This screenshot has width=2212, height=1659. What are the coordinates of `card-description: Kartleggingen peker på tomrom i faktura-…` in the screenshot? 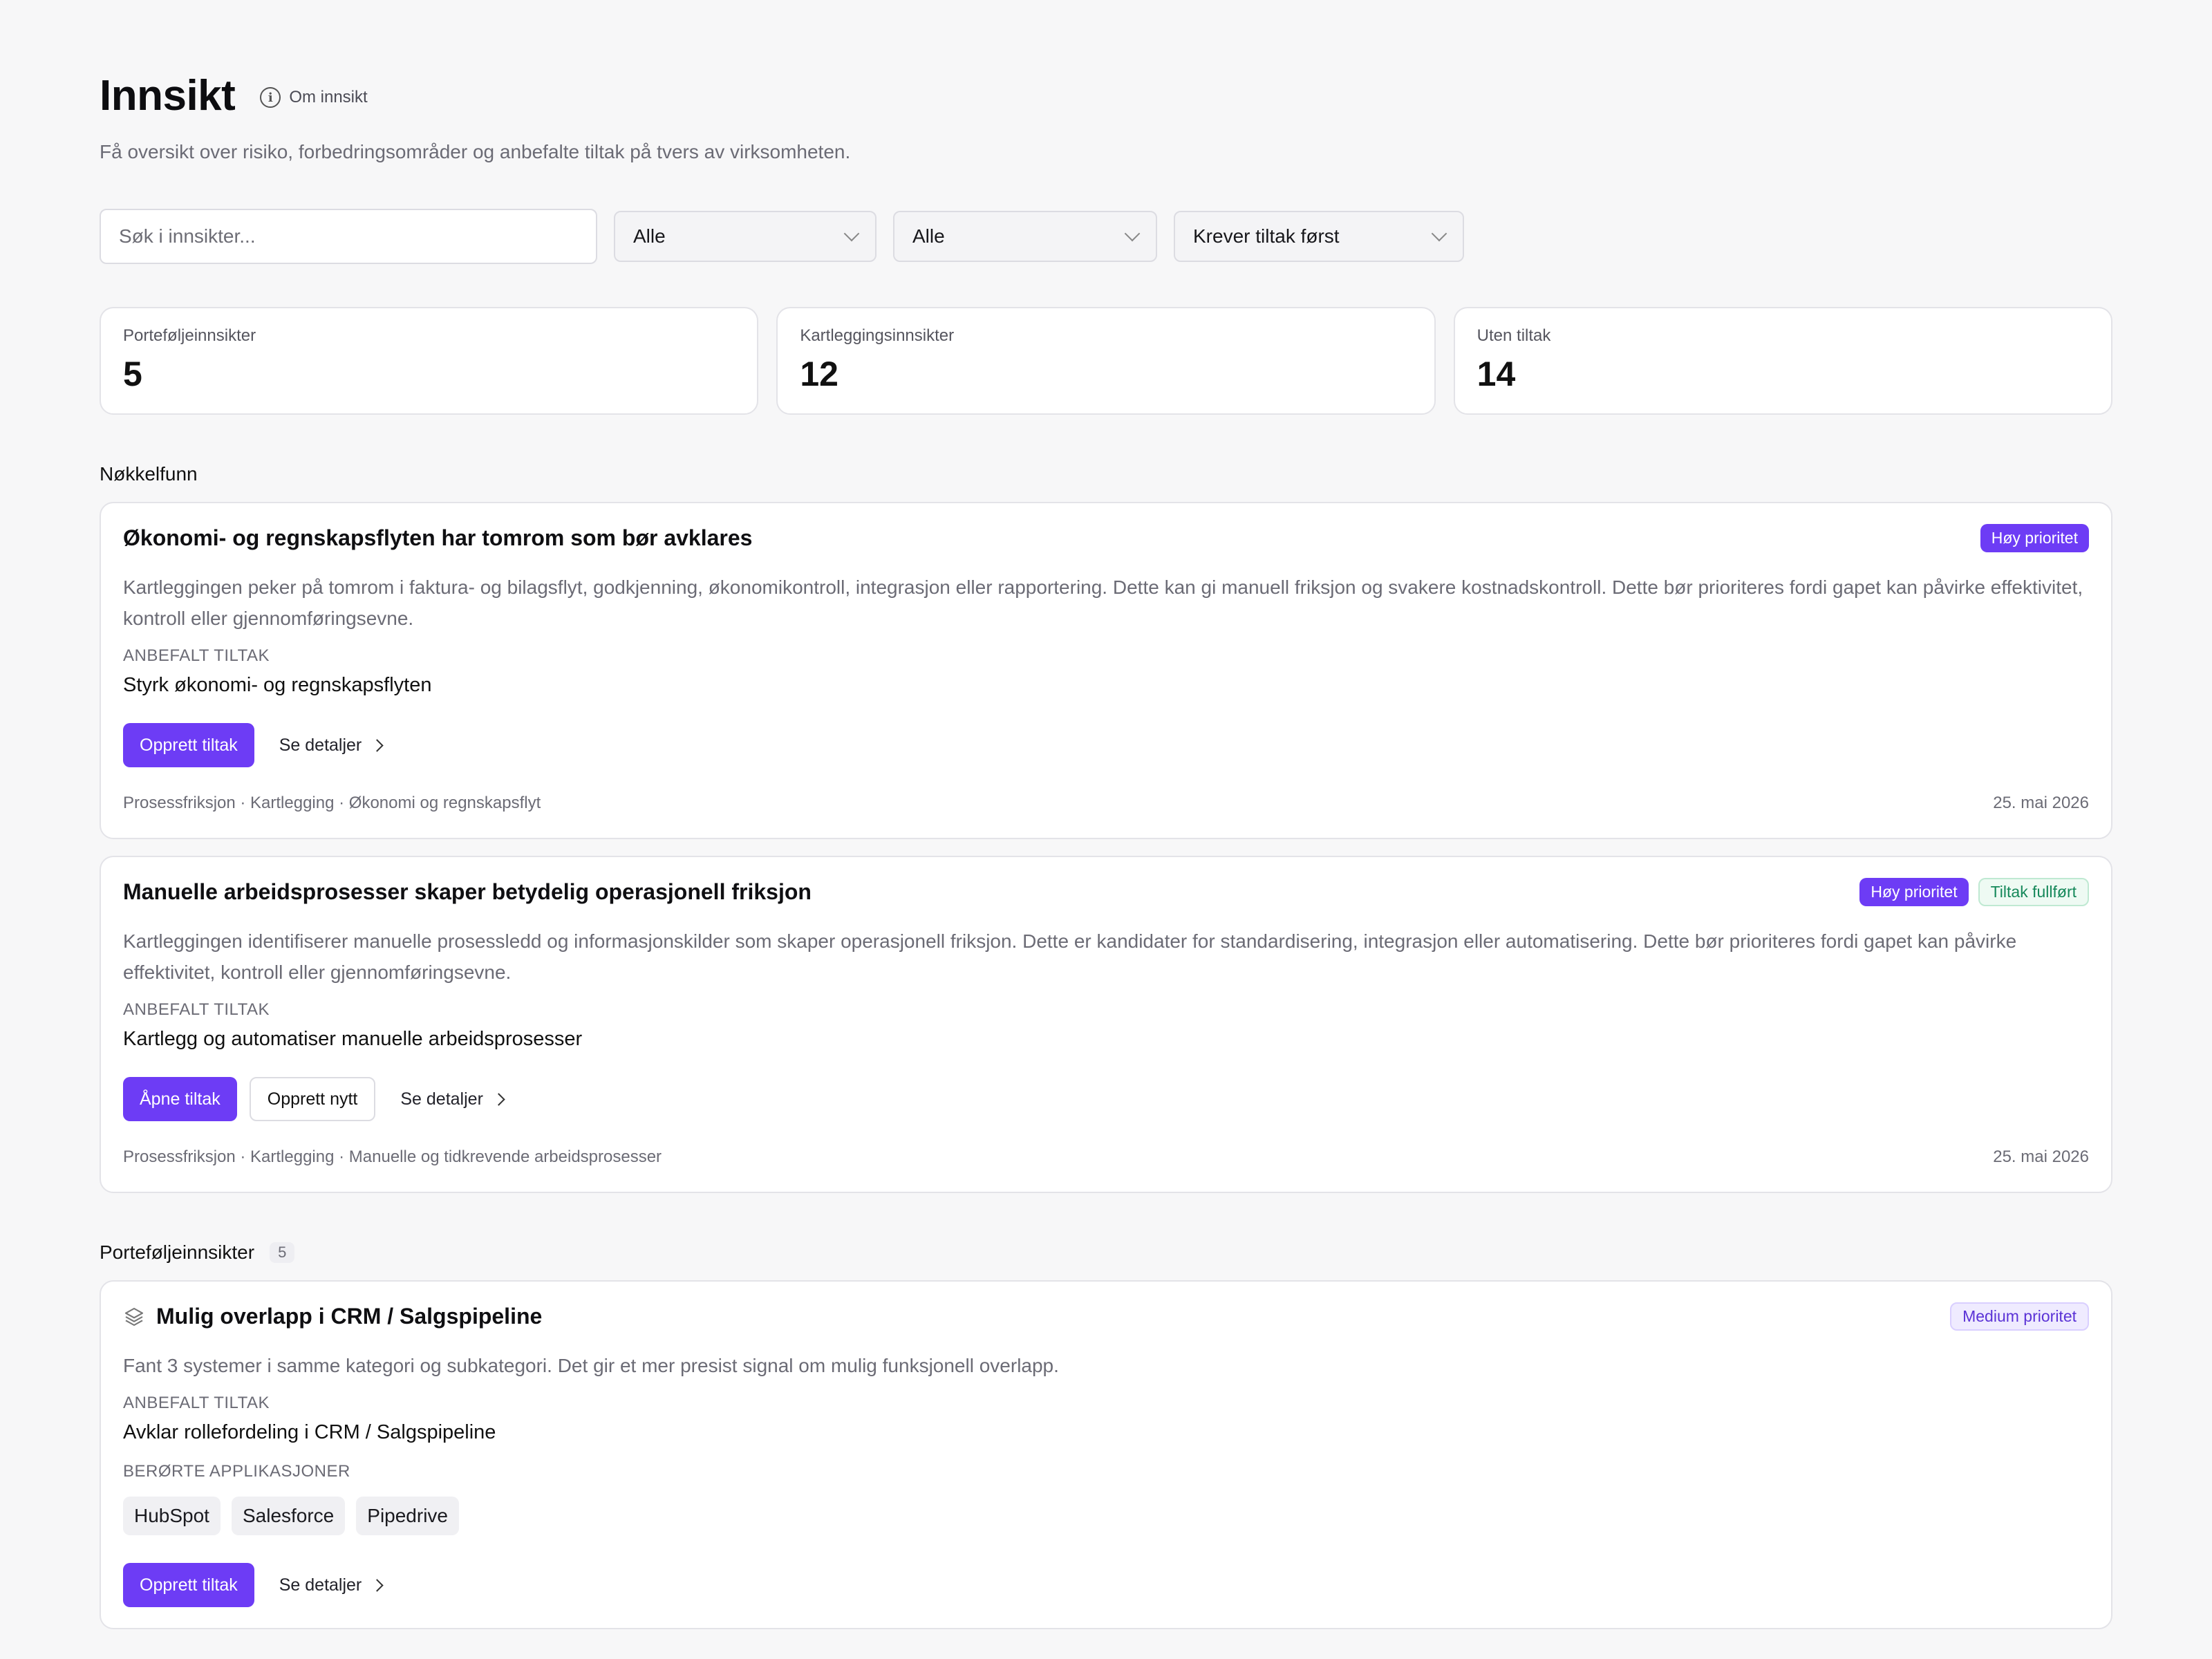 It's located at (1103, 603).